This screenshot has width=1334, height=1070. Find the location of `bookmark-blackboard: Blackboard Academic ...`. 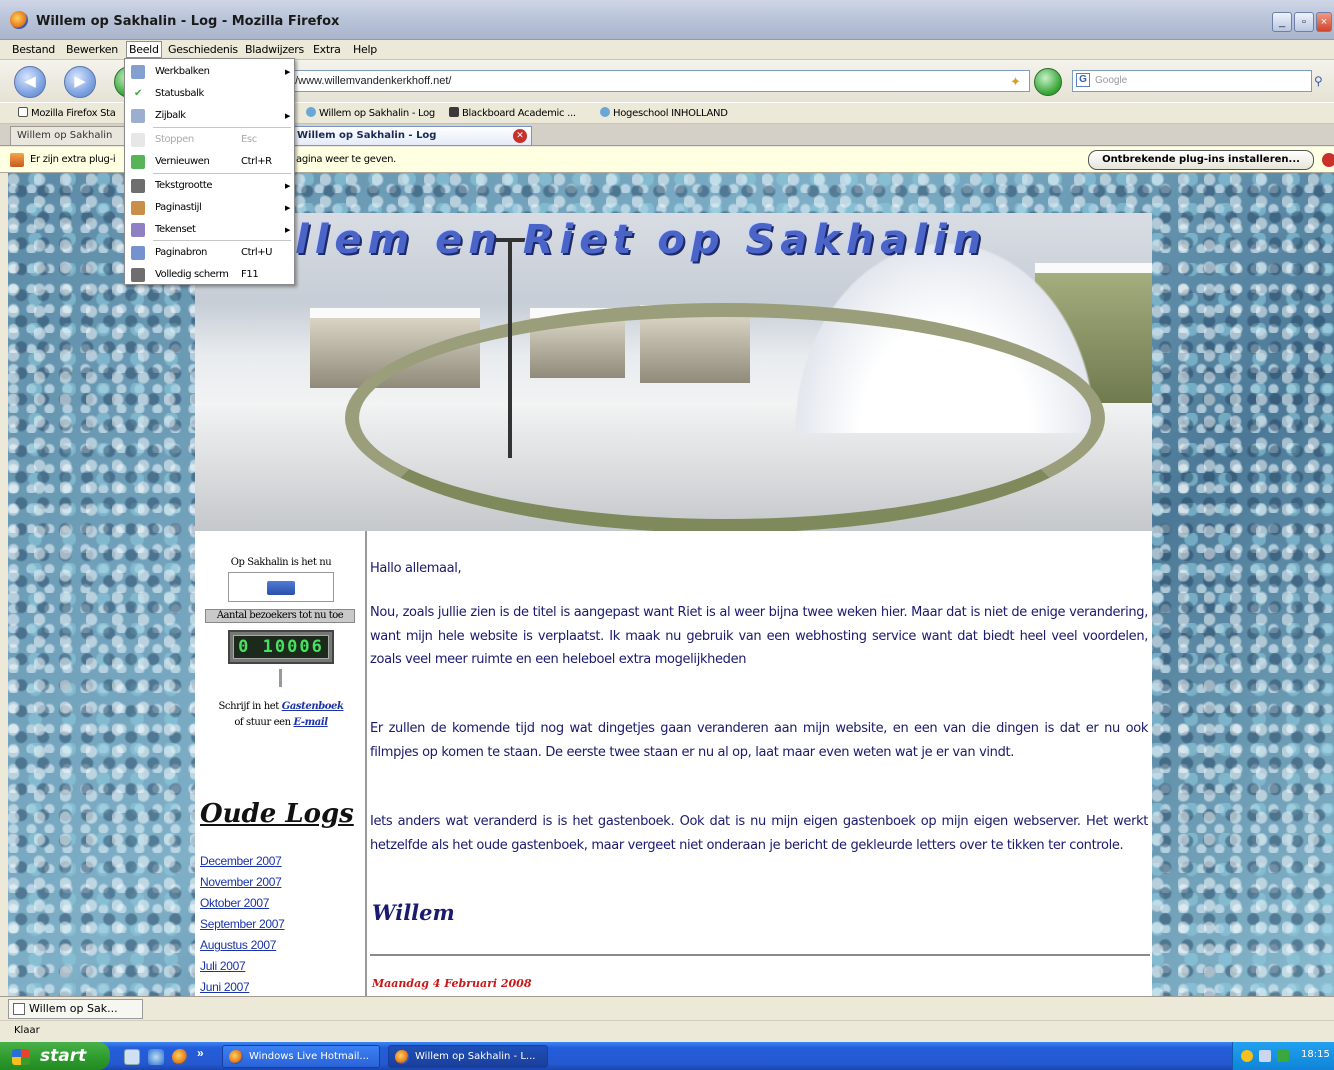

bookmark-blackboard: Blackboard Academic ... is located at coordinates (512, 113).